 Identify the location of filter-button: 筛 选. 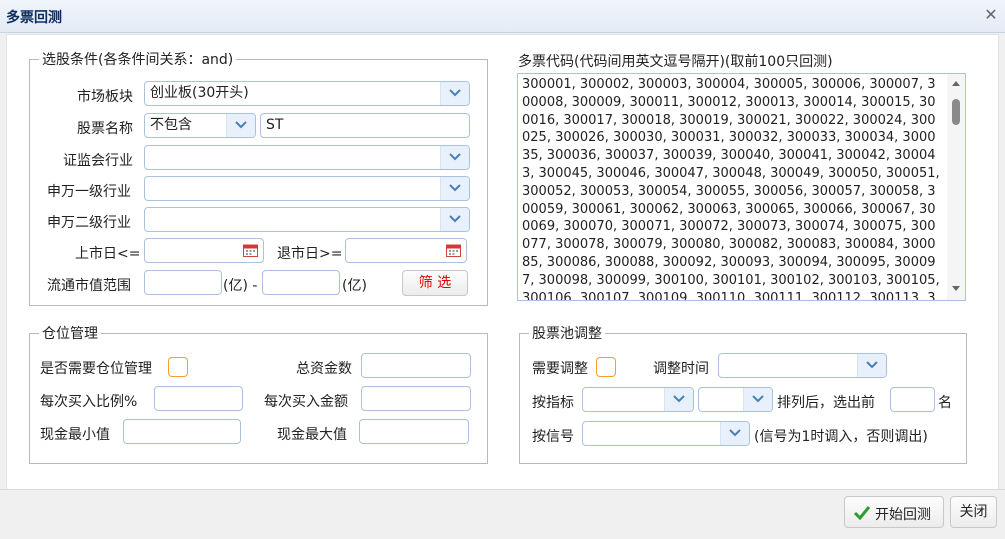
(435, 283).